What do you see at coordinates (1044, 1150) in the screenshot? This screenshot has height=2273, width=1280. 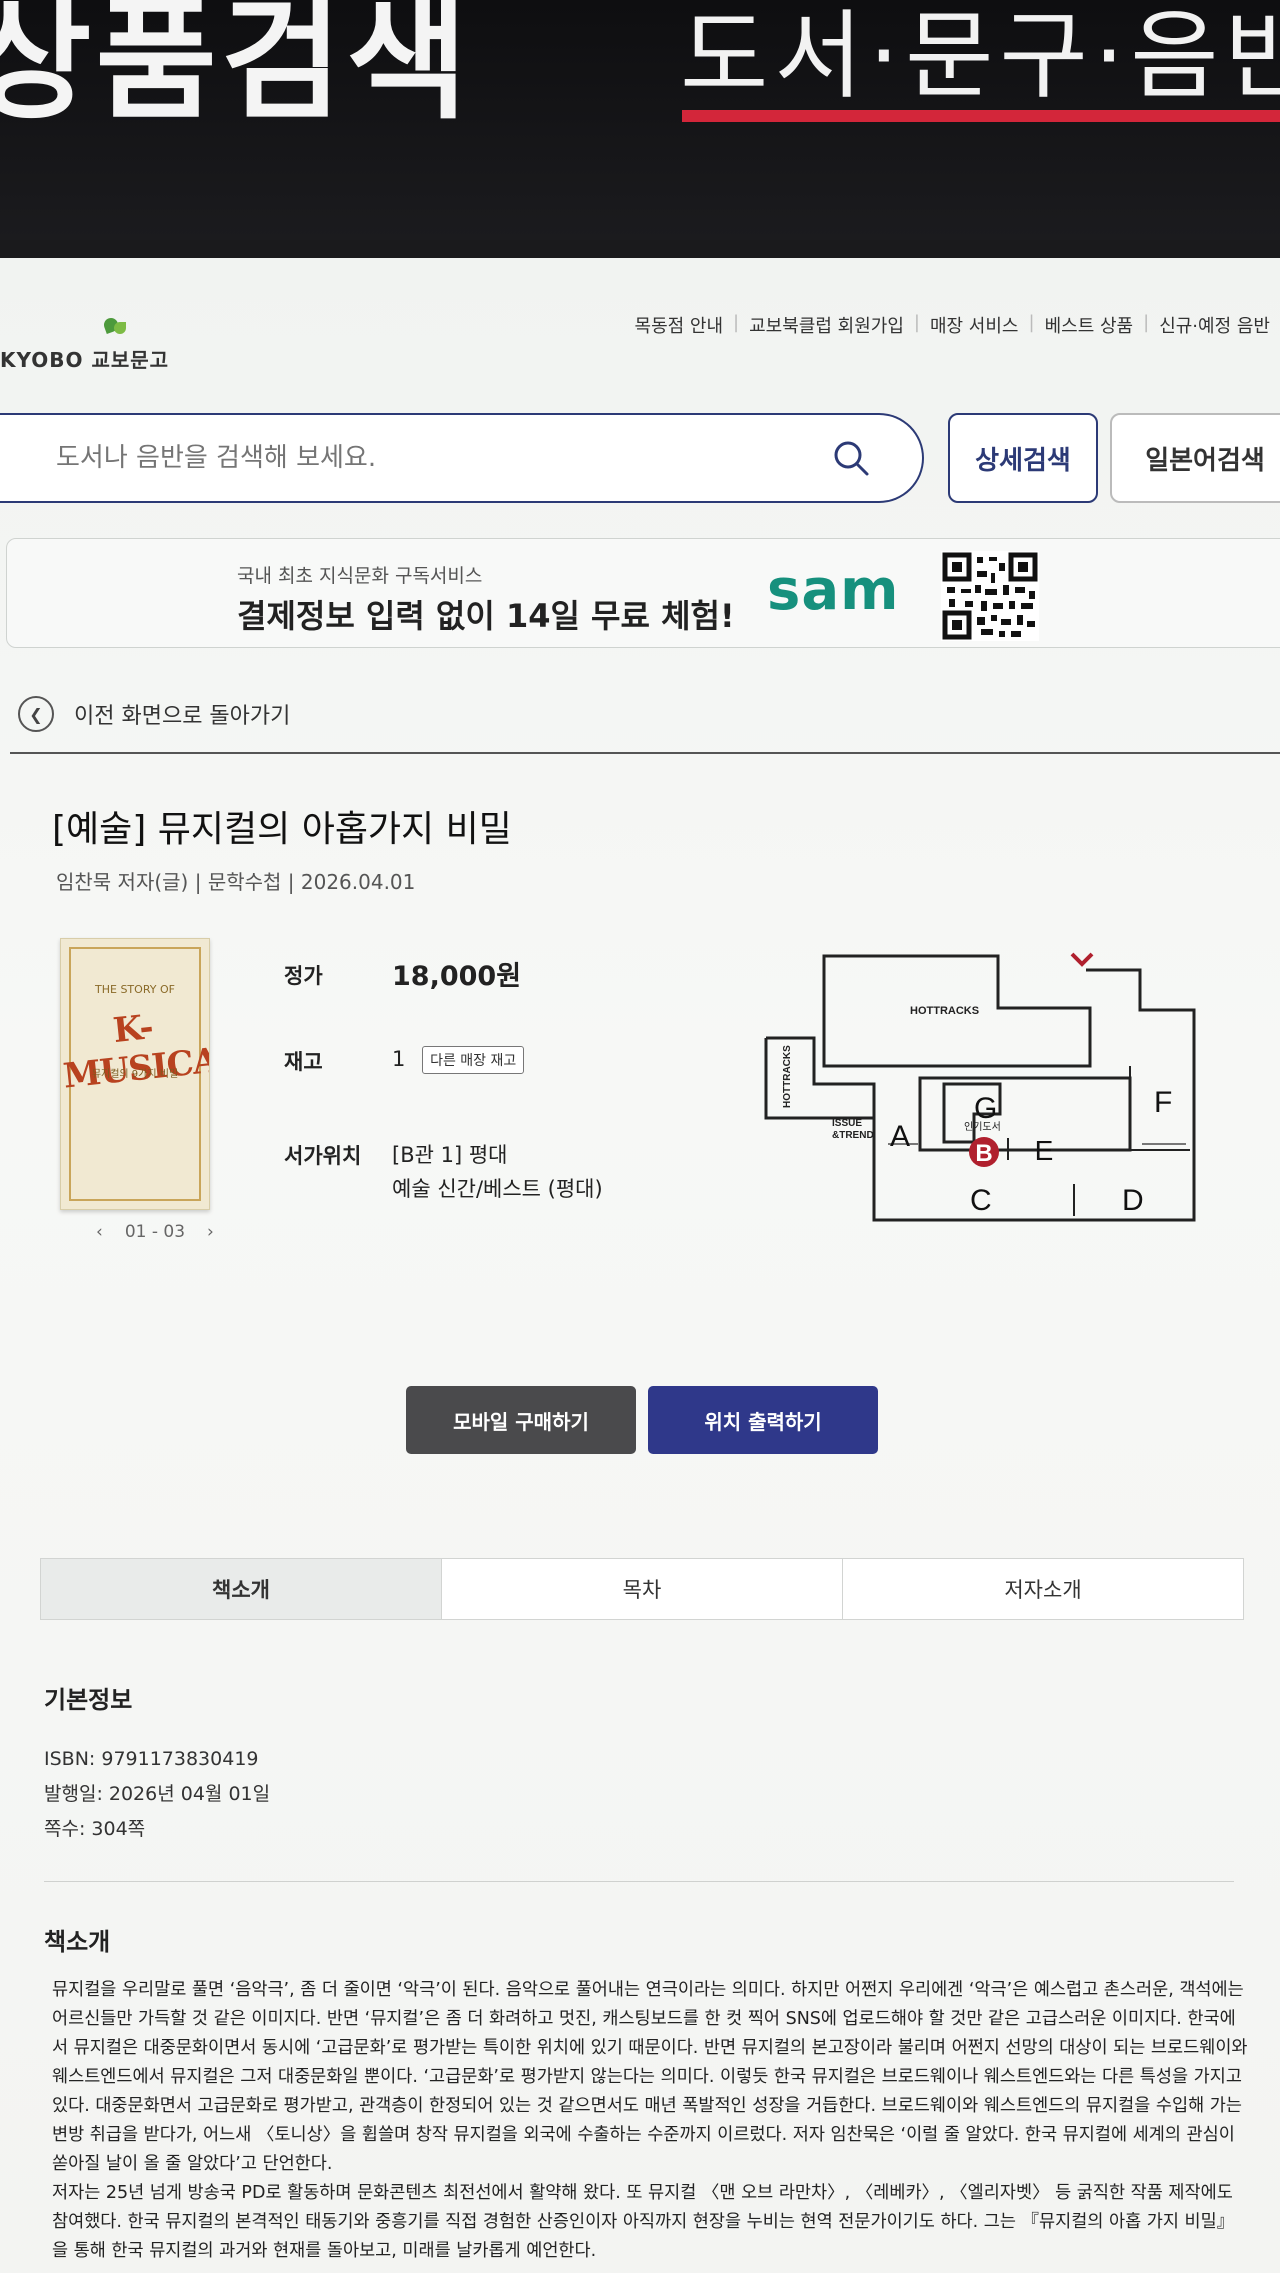 I see `map-zone-e: E` at bounding box center [1044, 1150].